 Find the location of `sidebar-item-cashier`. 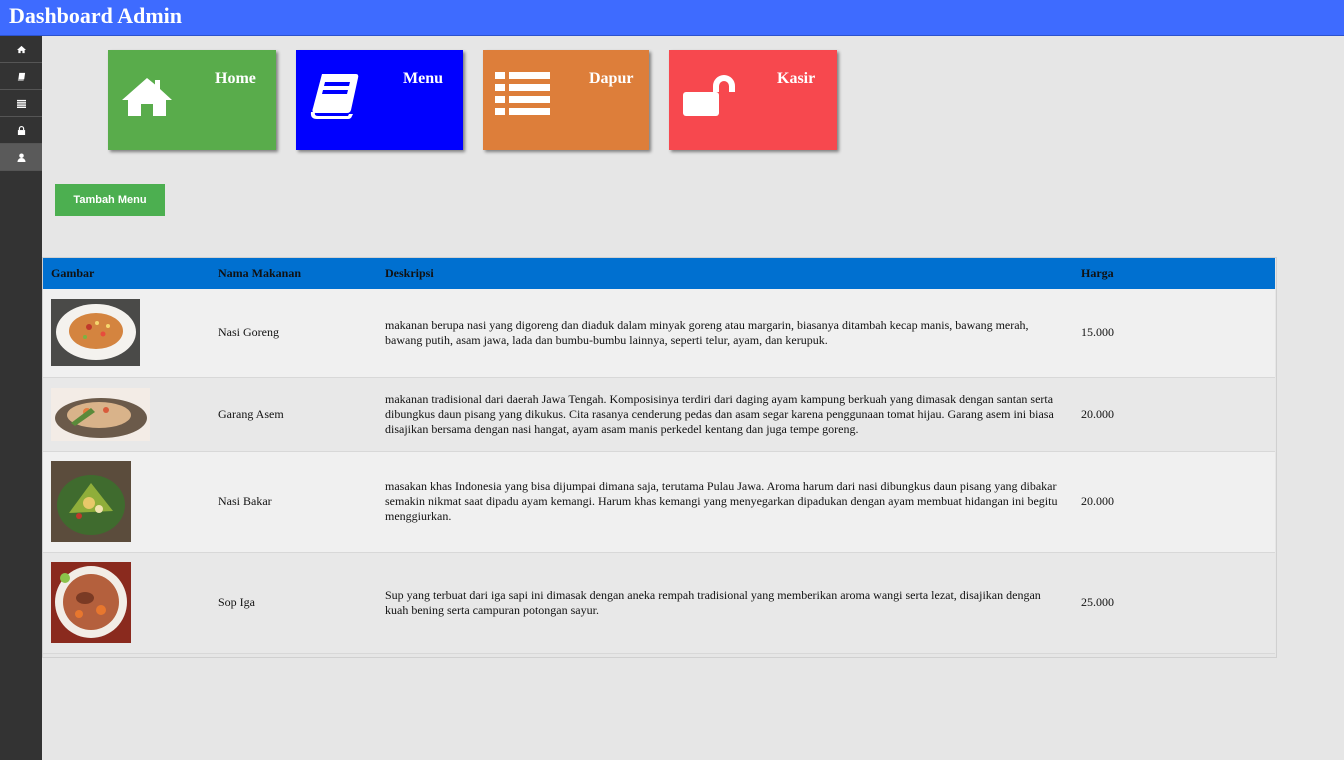

sidebar-item-cashier is located at coordinates (21, 130).